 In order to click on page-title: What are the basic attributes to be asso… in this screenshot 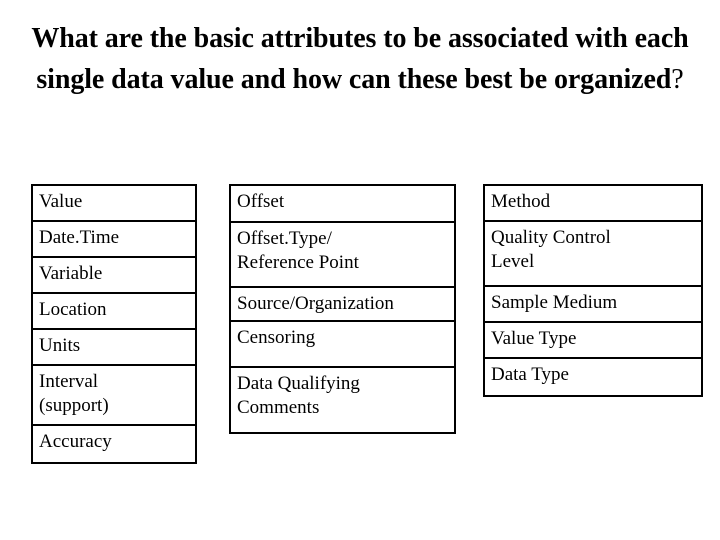, I will do `click(360, 59)`.